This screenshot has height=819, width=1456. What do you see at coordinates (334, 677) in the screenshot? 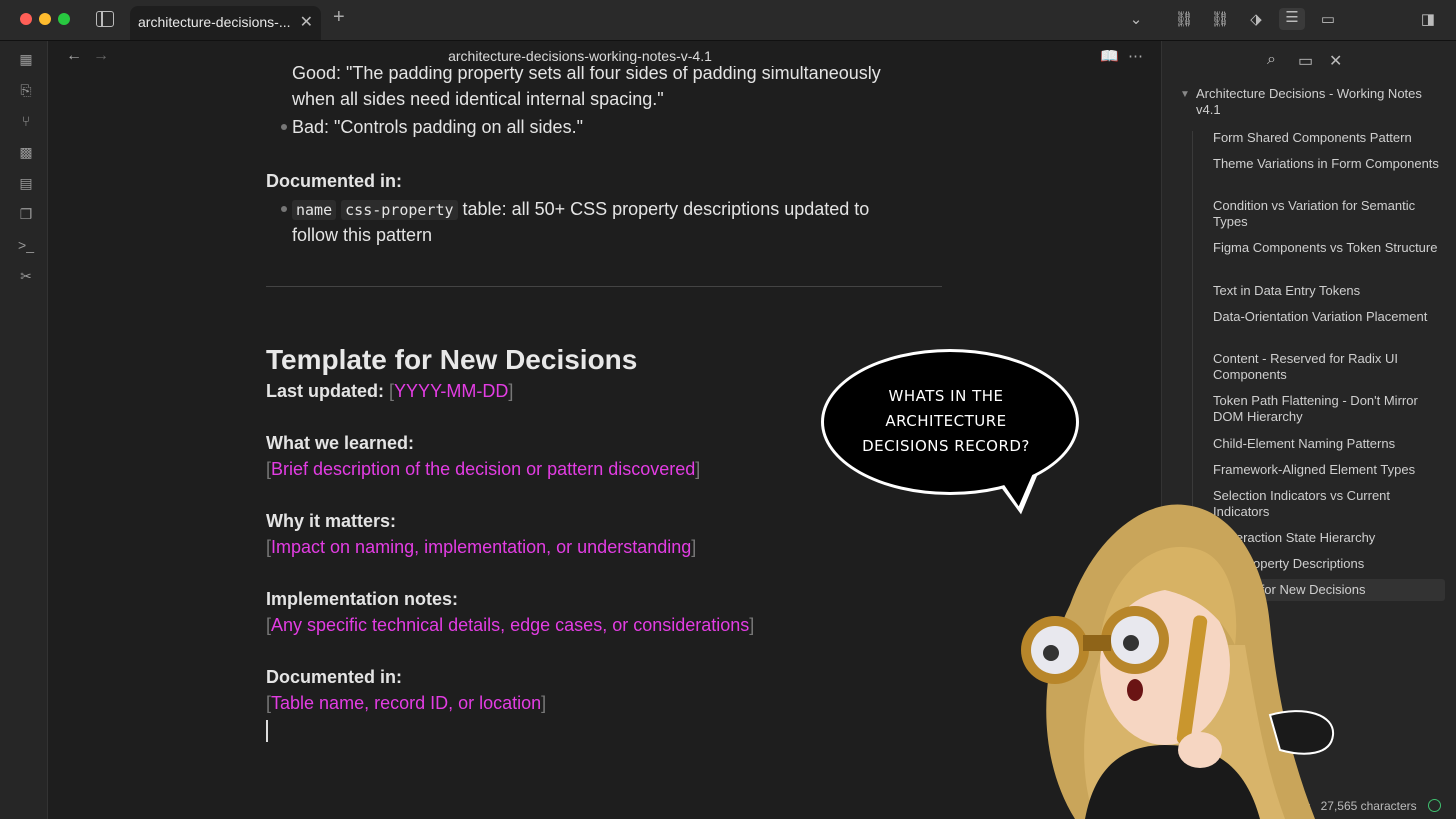
I see `doc2-label: Documented in:` at bounding box center [334, 677].